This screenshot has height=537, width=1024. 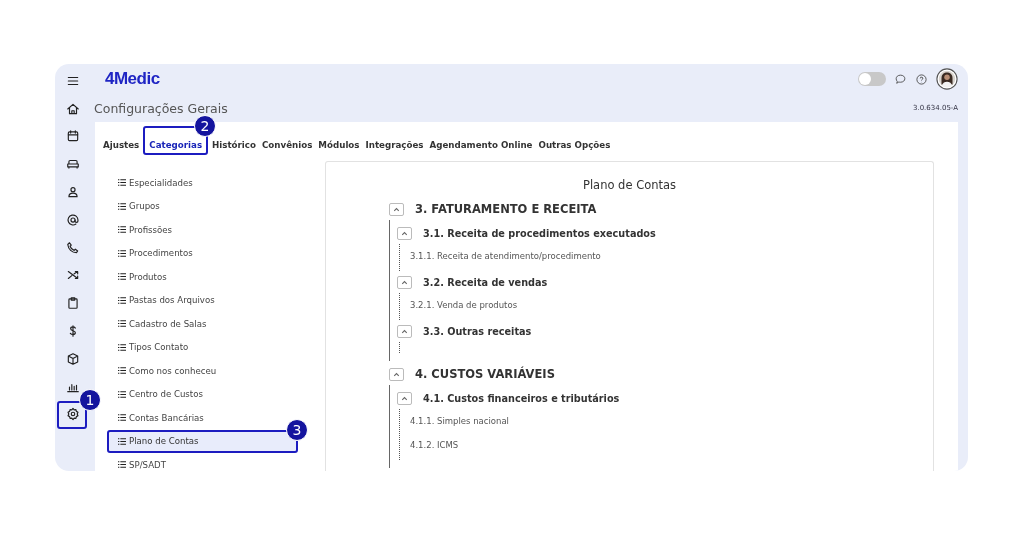 What do you see at coordinates (481, 146) in the screenshot?
I see `tab: Agendamento Online` at bounding box center [481, 146].